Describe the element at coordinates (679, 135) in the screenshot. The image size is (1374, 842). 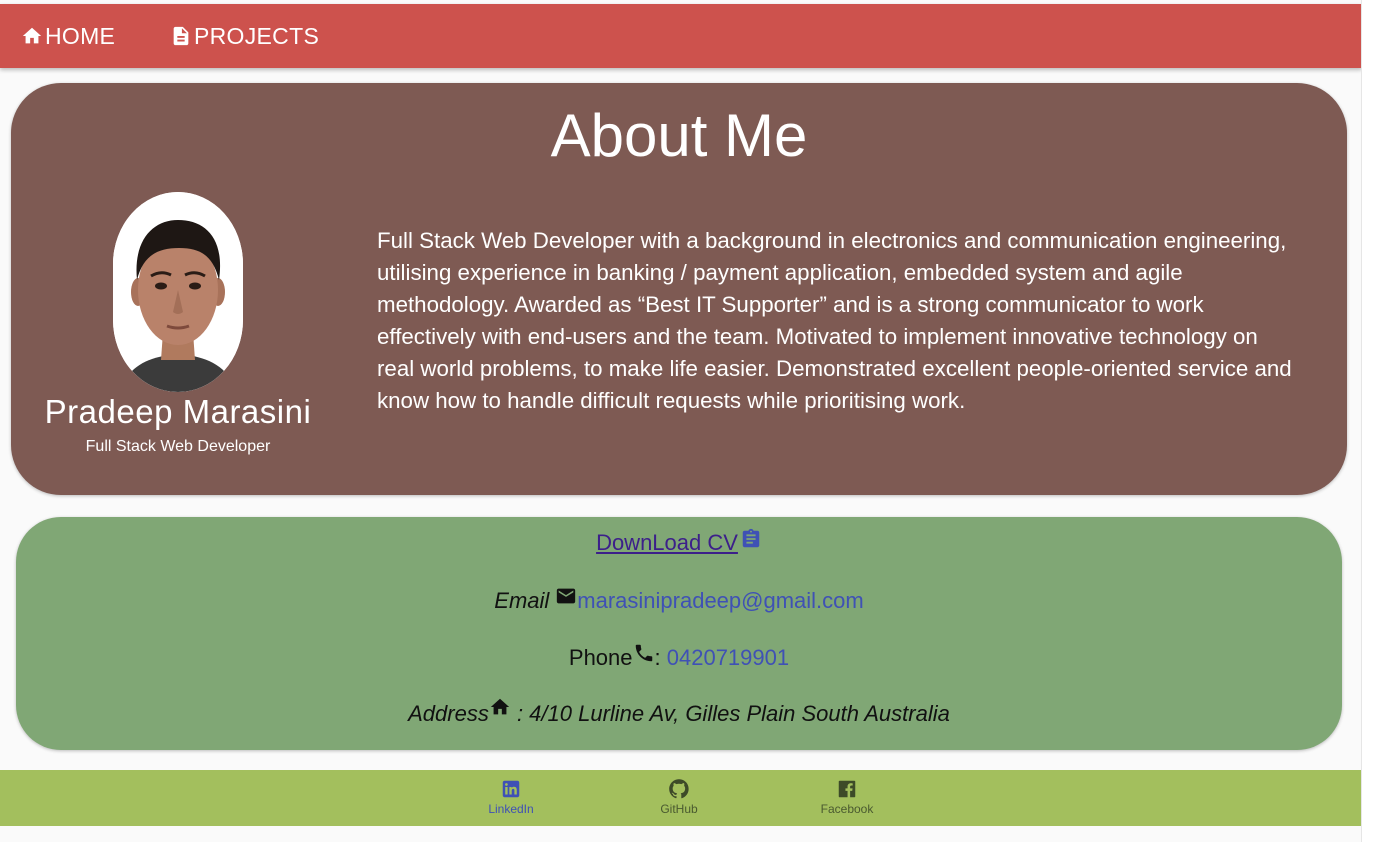
I see `about-title: About Me` at that location.